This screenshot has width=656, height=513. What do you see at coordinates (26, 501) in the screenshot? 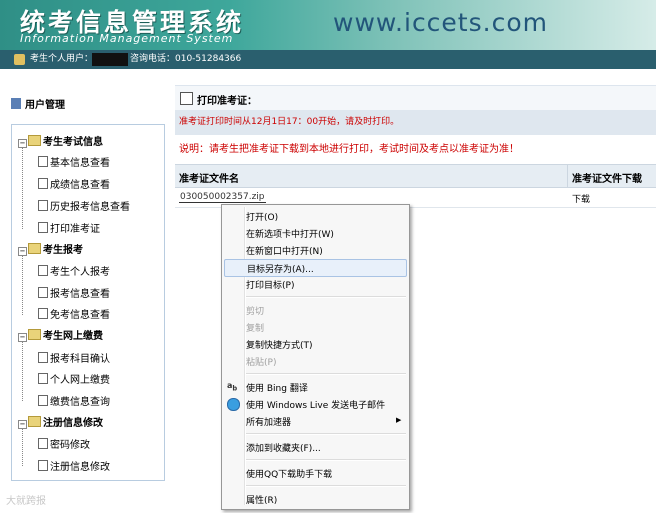
I see `watermark: 大就跨报` at bounding box center [26, 501].